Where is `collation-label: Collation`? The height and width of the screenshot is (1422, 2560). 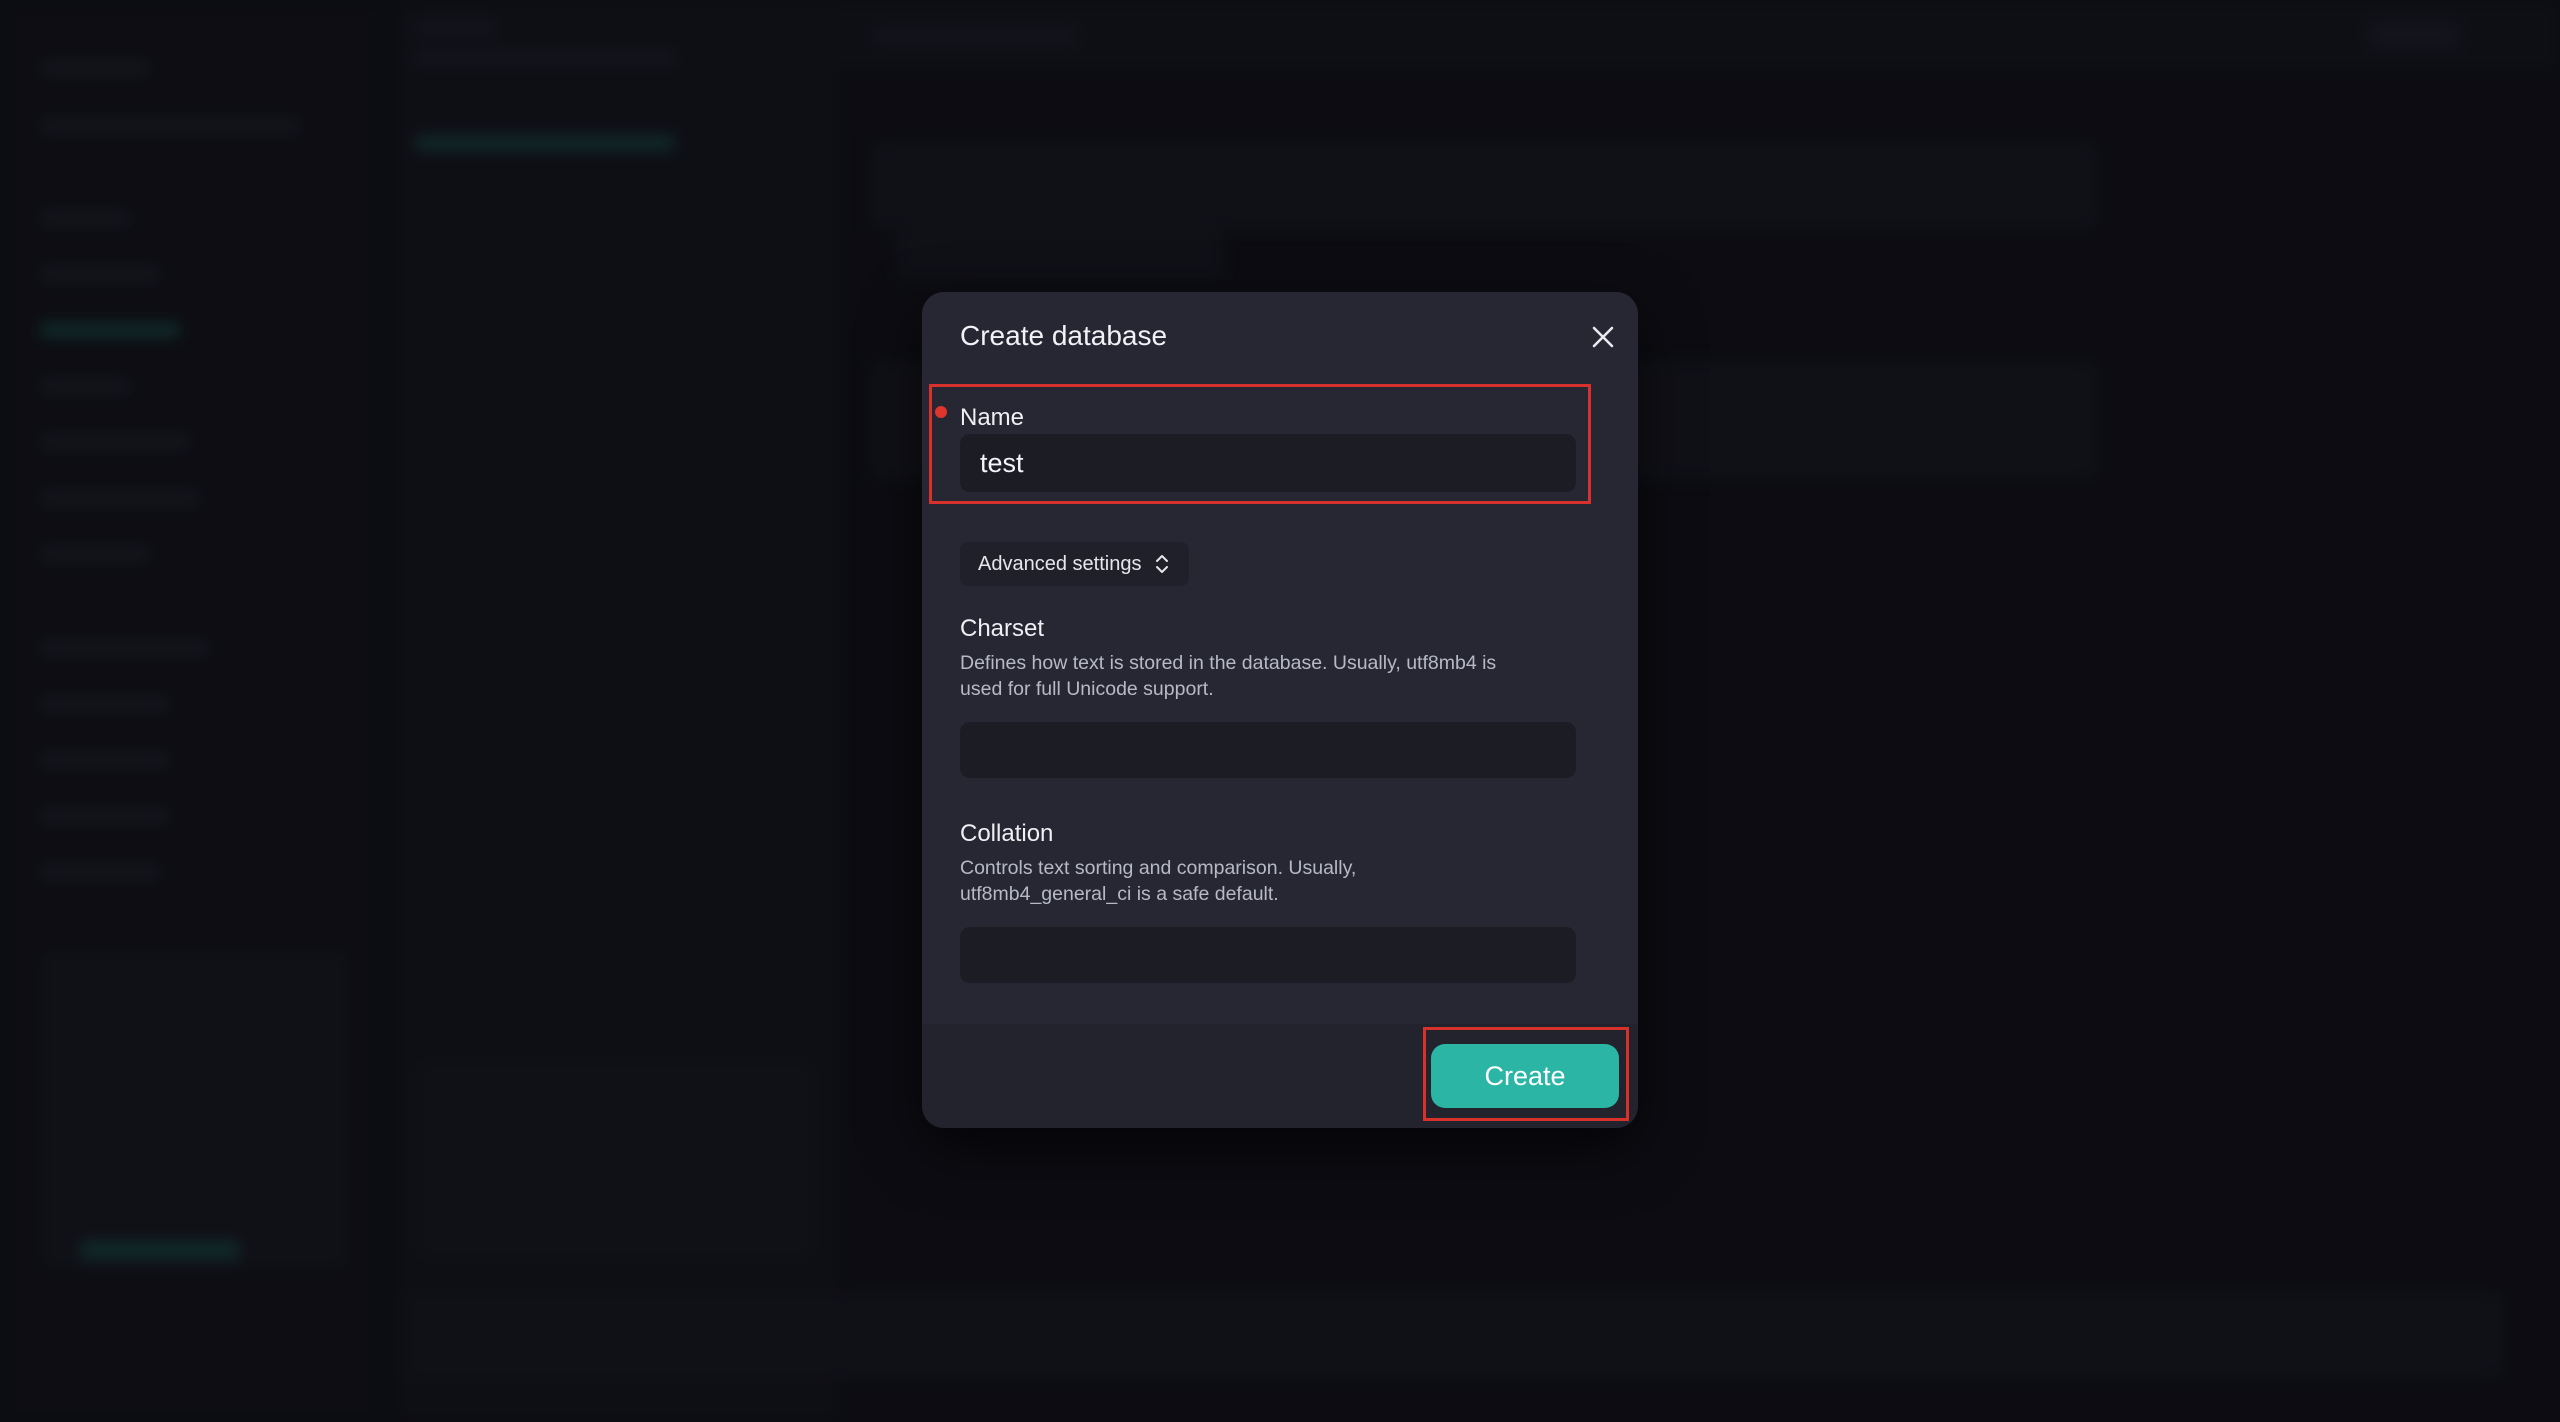 collation-label: Collation is located at coordinates (1007, 833).